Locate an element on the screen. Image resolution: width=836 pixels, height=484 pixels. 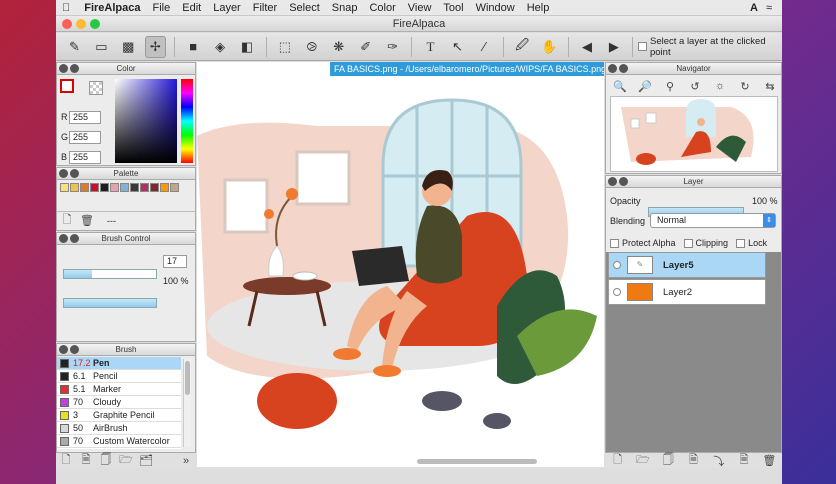
rect-select-tool-icon: ⬚ is located at coordinates (284, 47).